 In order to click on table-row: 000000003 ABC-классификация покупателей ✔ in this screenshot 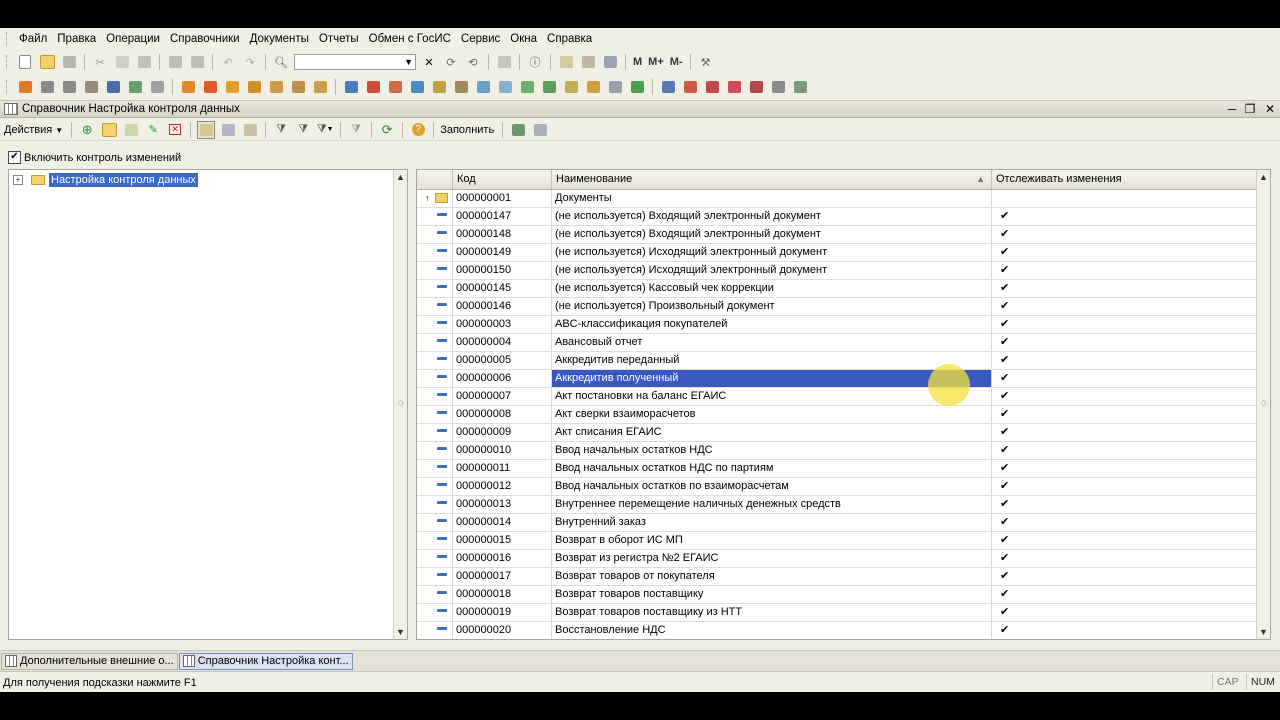, I will do `click(837, 325)`.